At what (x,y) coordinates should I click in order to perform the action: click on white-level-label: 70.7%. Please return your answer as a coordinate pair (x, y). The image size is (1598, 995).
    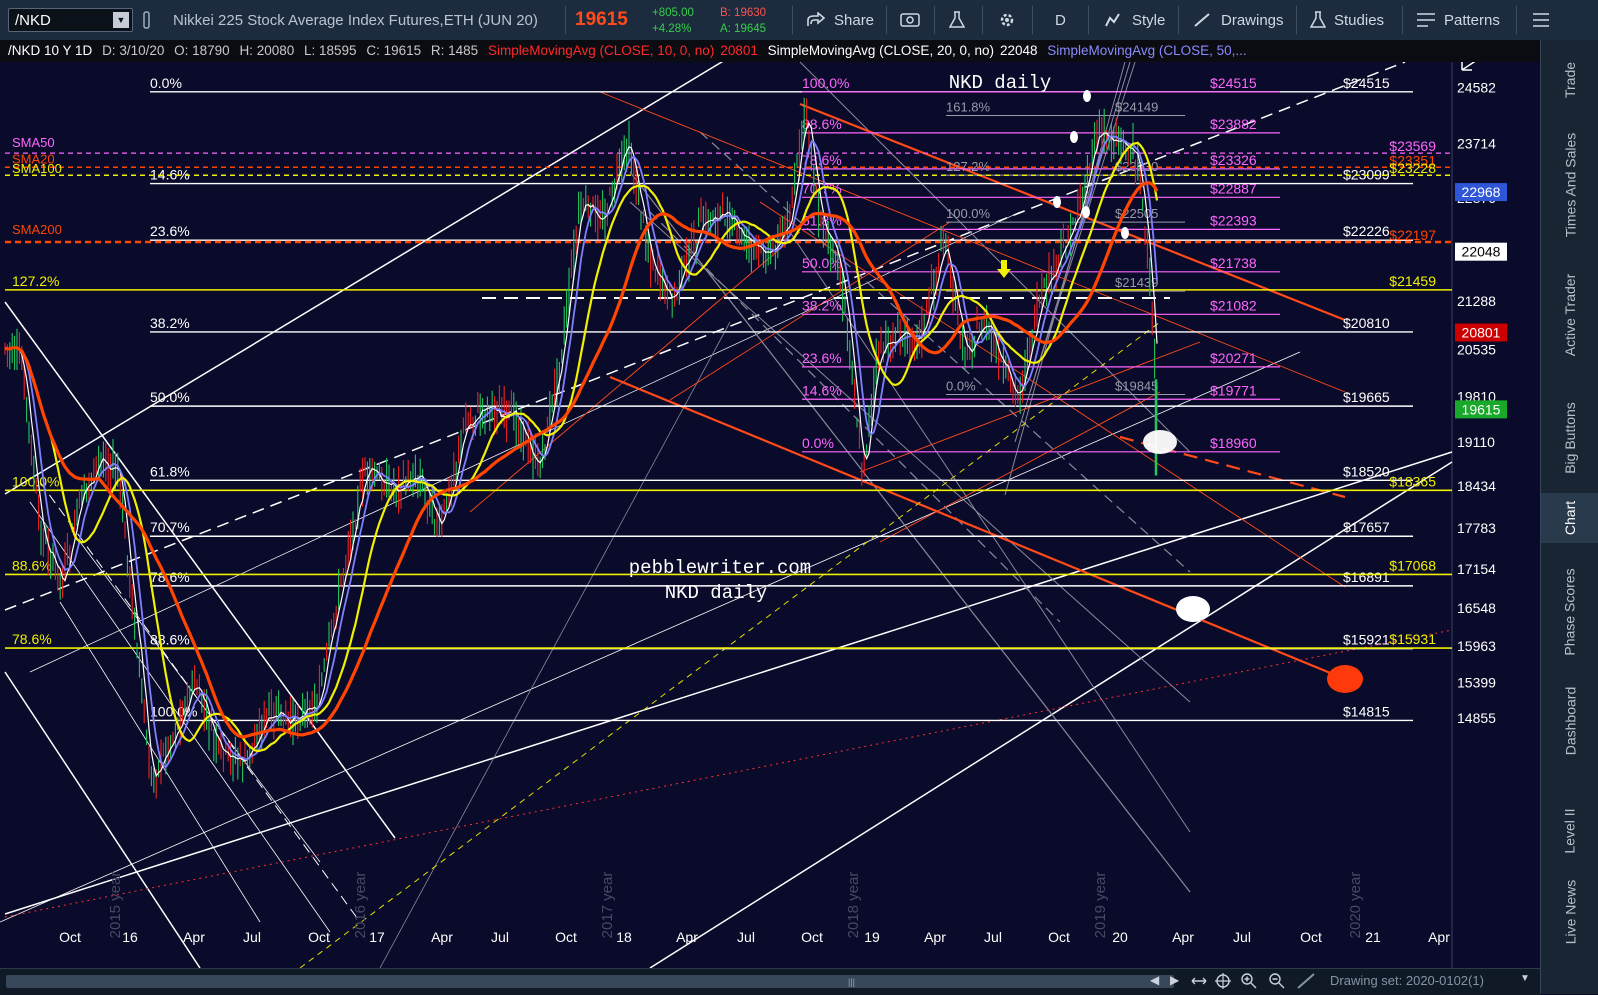
    Looking at the image, I should click on (170, 527).